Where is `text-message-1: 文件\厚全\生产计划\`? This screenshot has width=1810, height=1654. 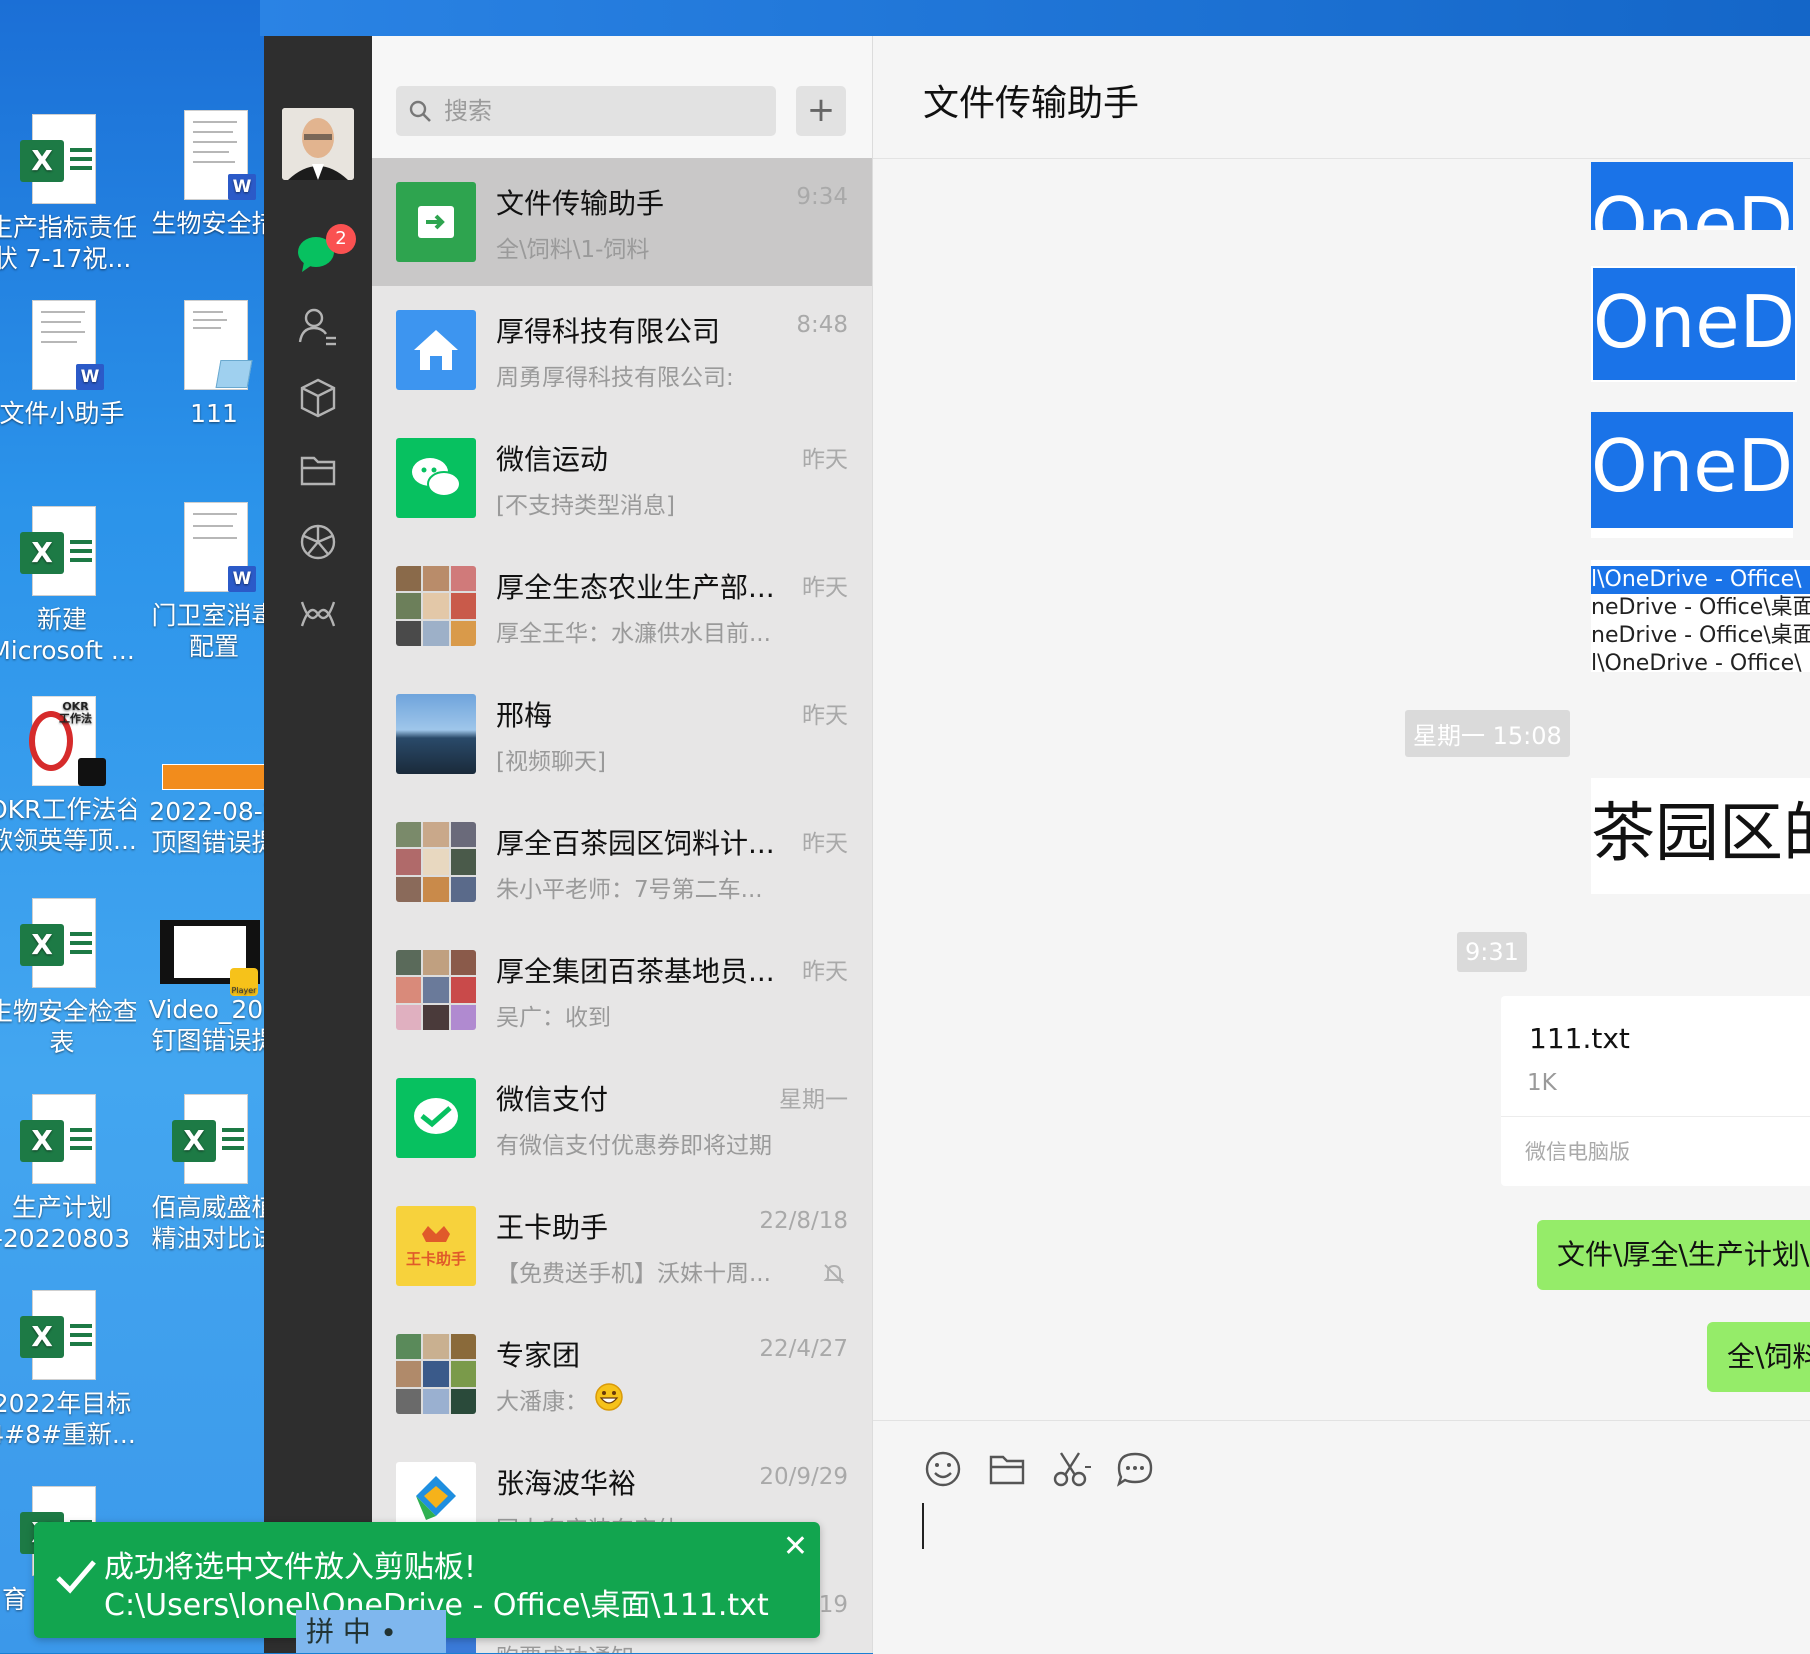 text-message-1: 文件\厚全\生产计划\ is located at coordinates (1673, 1255).